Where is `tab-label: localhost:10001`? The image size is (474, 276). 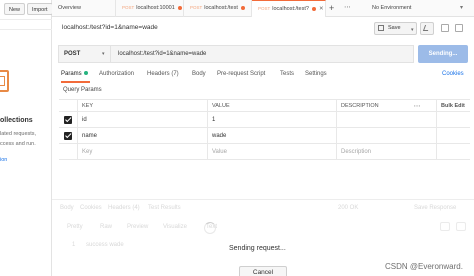 tab-label: localhost:10001 is located at coordinates (155, 8).